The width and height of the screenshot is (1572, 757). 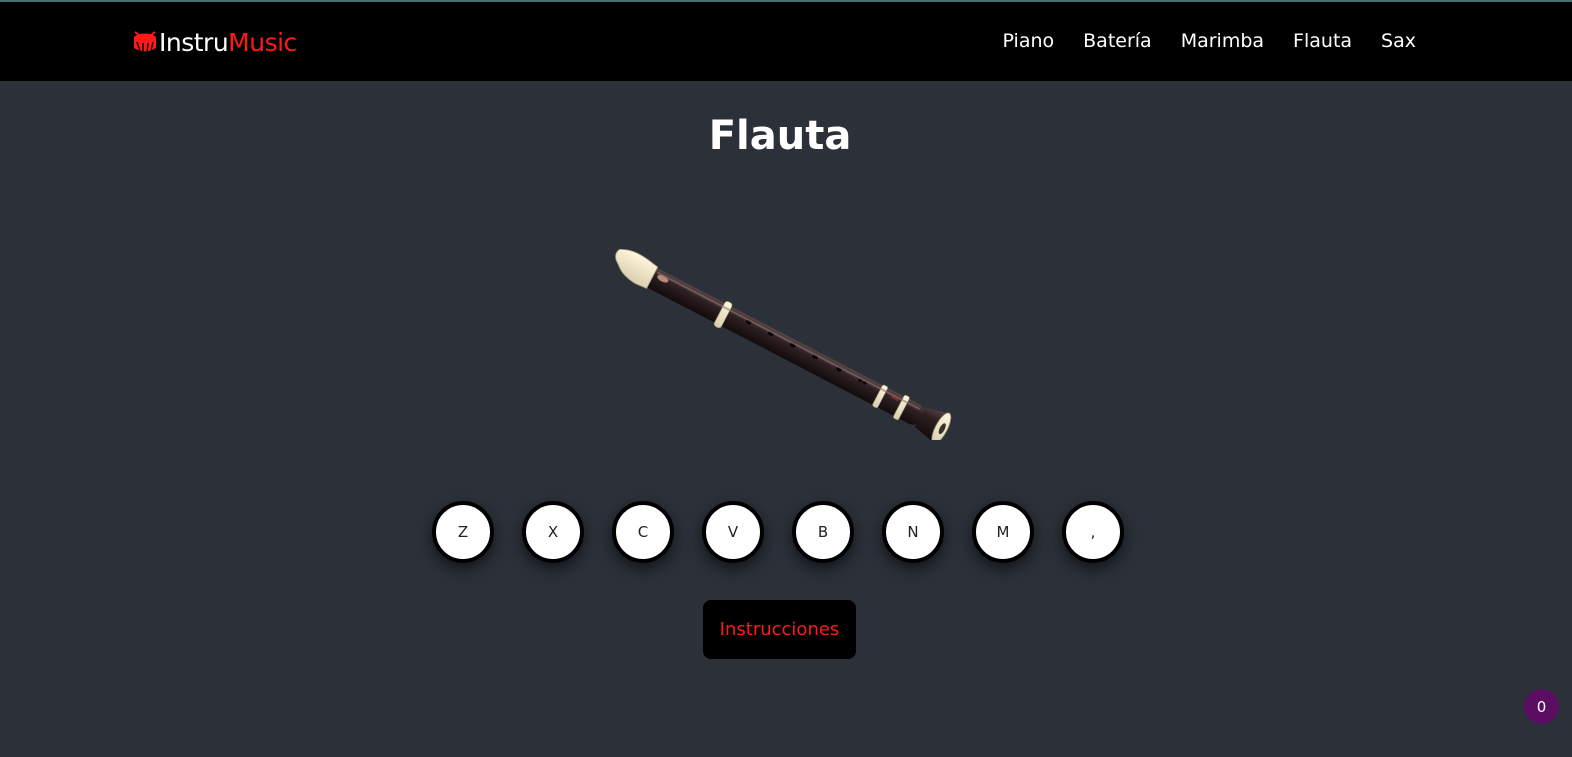 I want to click on drum-icon, so click(x=145, y=42).